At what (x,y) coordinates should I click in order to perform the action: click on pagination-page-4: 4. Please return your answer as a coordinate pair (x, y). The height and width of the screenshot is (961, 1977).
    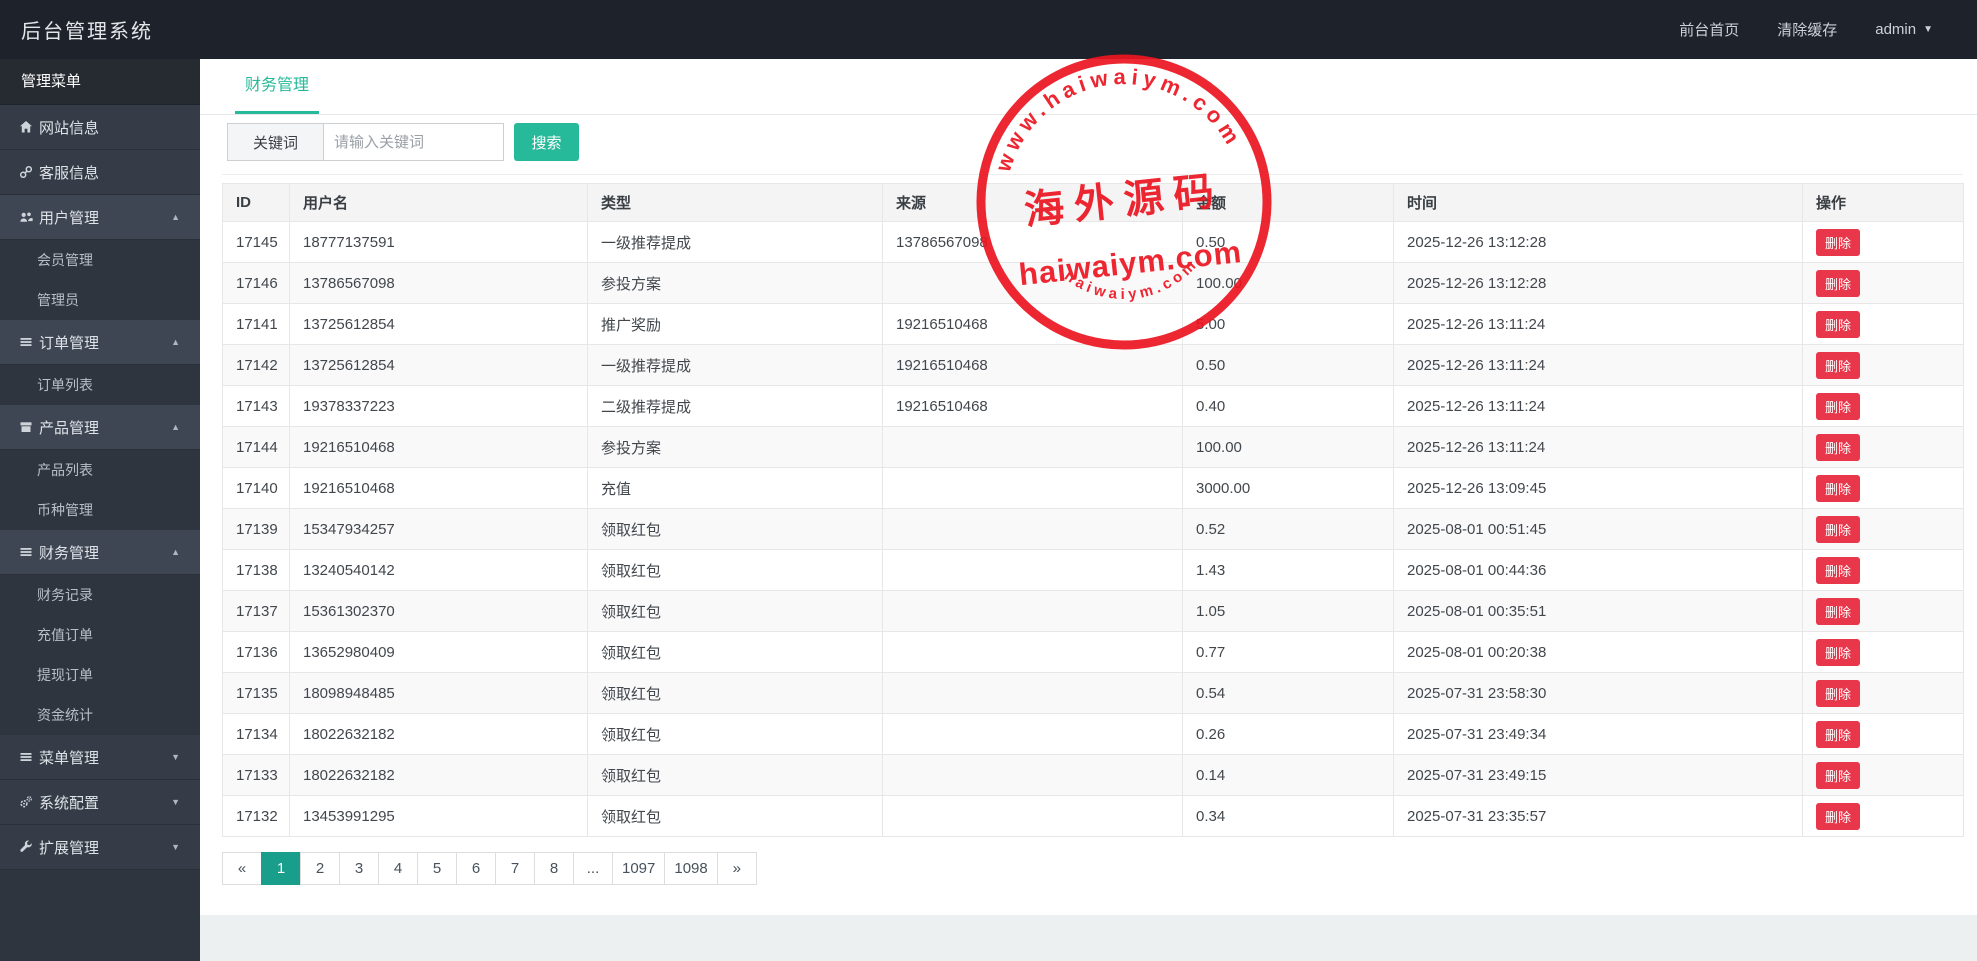
    Looking at the image, I should click on (398, 868).